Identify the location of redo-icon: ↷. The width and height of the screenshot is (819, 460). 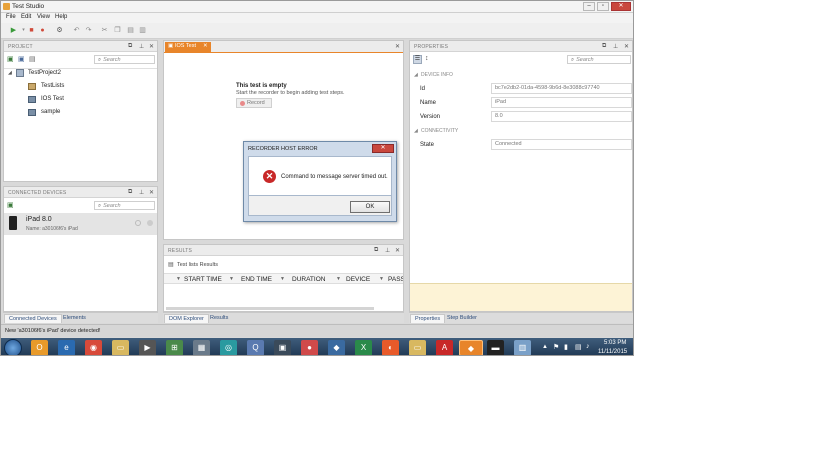
(88, 30).